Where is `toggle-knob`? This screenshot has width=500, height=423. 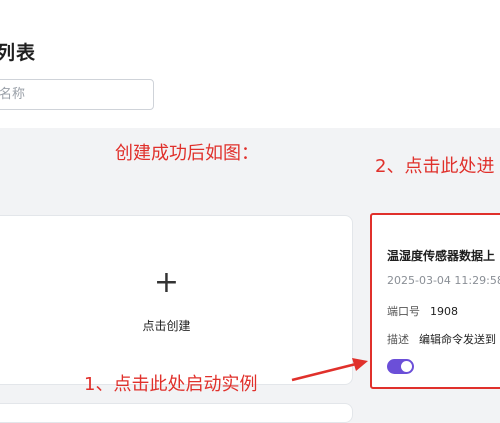
toggle-knob is located at coordinates (406, 366).